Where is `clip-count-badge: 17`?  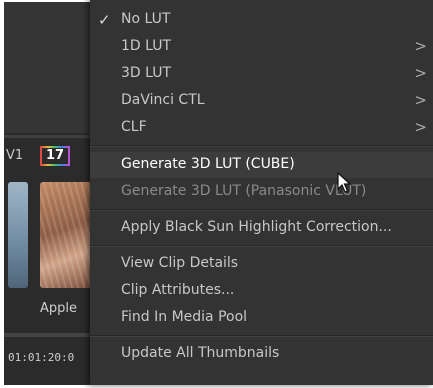 clip-count-badge: 17 is located at coordinates (55, 156).